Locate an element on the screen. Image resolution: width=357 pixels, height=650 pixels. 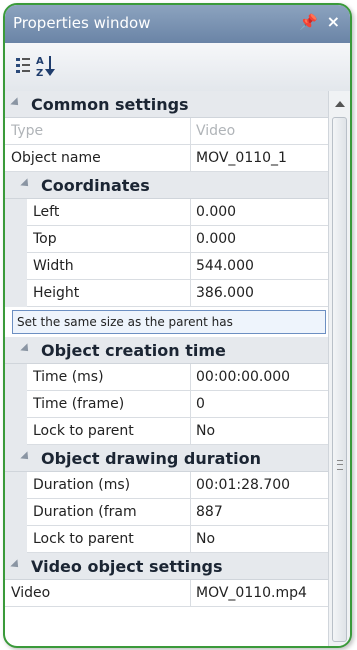
category-object-creation-time: Object creation time is located at coordinates (166, 350).